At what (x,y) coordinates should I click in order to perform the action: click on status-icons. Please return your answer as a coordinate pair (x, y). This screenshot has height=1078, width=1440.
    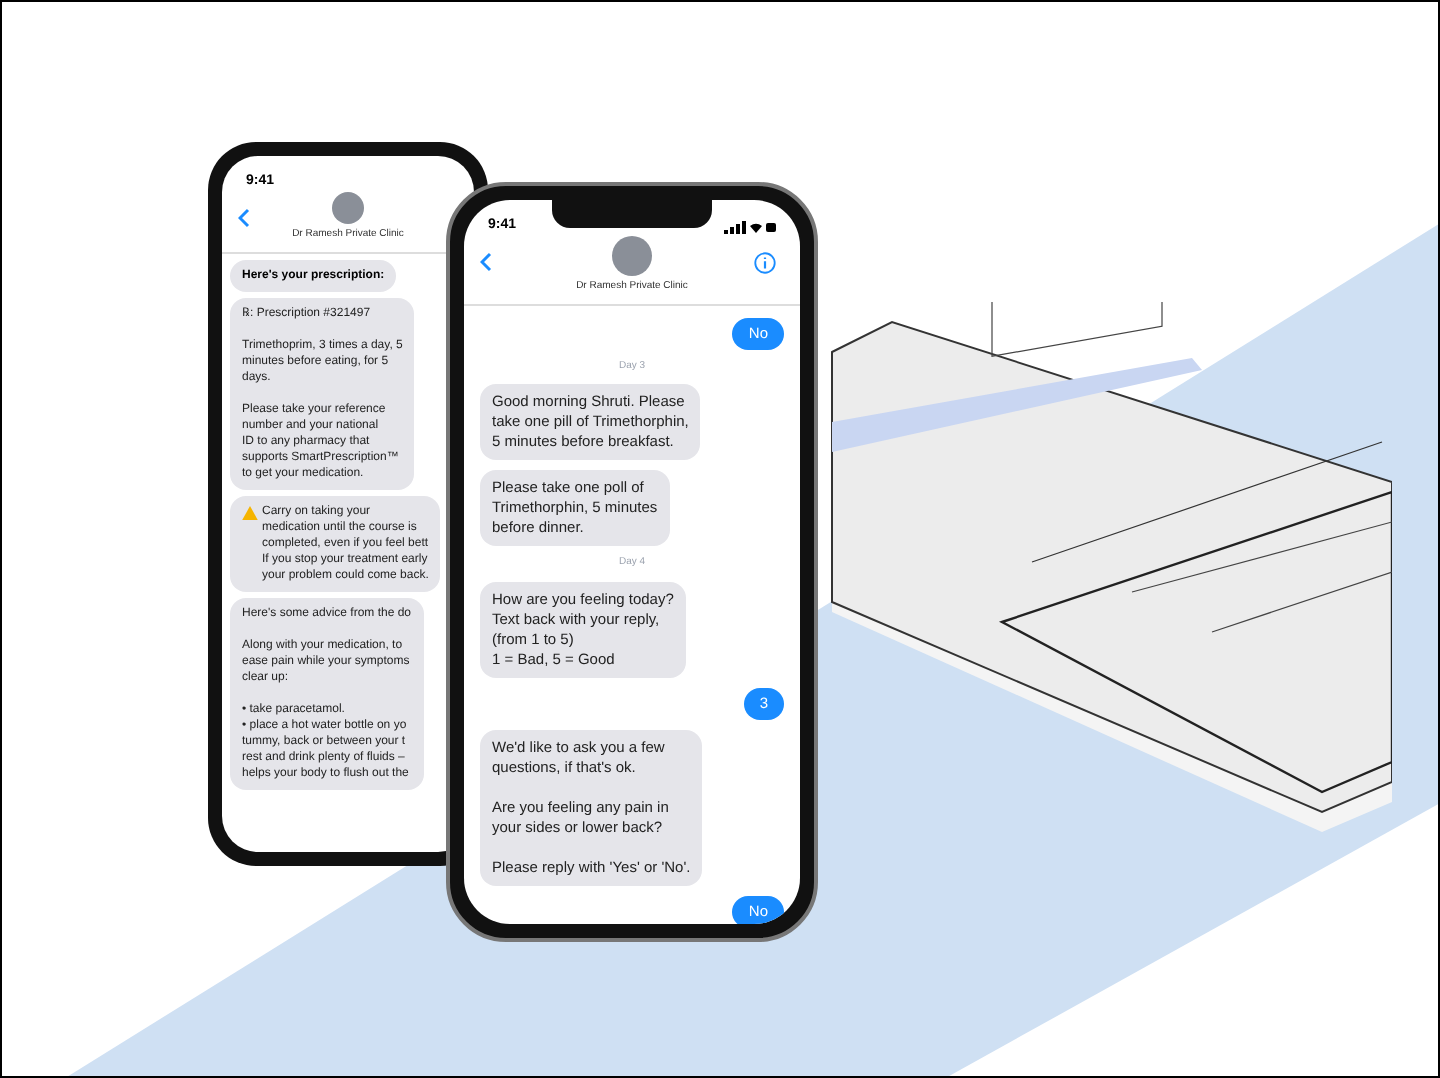
    Looking at the image, I should click on (750, 226).